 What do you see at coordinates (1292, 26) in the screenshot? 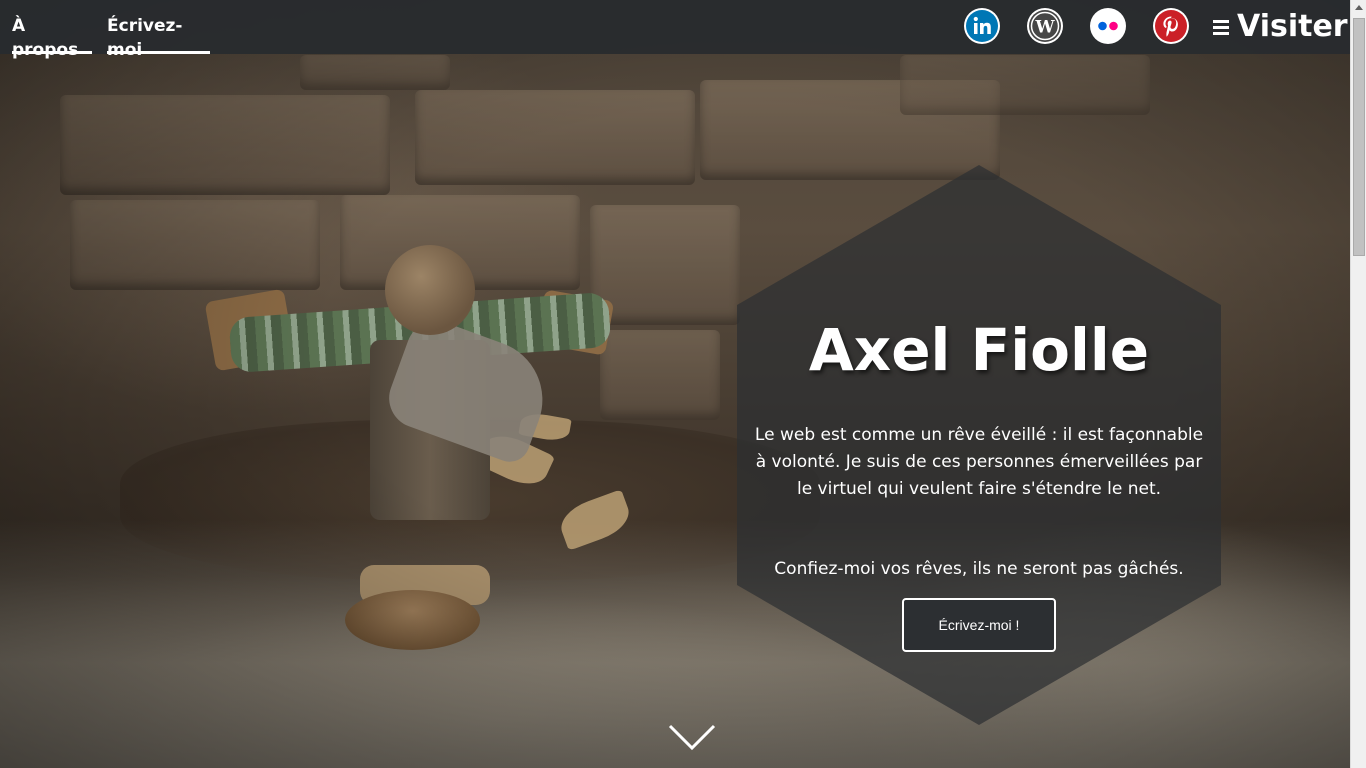
I see `visit-label: Visiter` at bounding box center [1292, 26].